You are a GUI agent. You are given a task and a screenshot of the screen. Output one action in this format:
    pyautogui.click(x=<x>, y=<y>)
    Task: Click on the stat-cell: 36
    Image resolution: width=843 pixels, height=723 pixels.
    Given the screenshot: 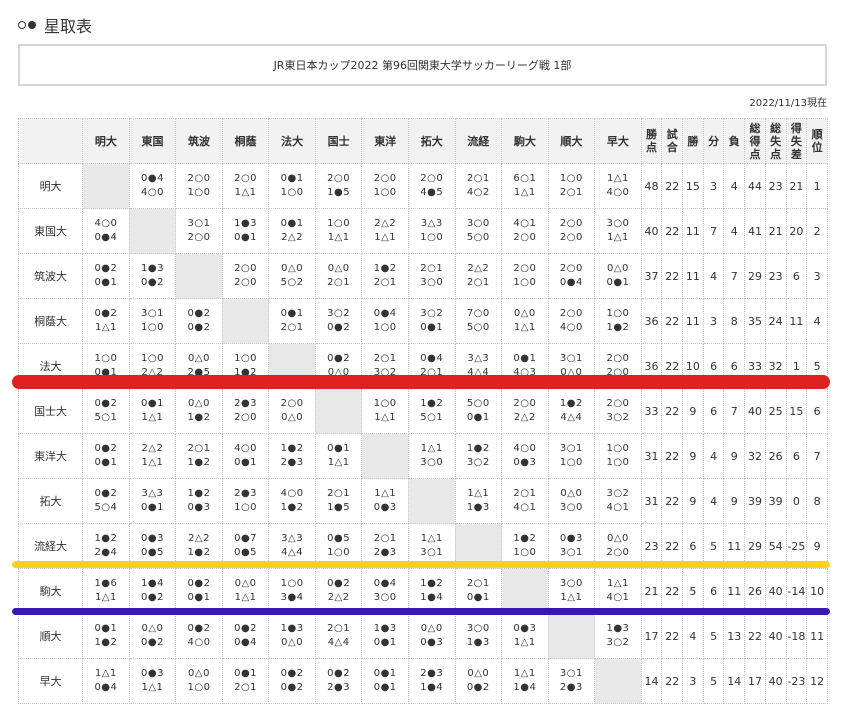 What is the action you would take?
    pyautogui.click(x=651, y=321)
    